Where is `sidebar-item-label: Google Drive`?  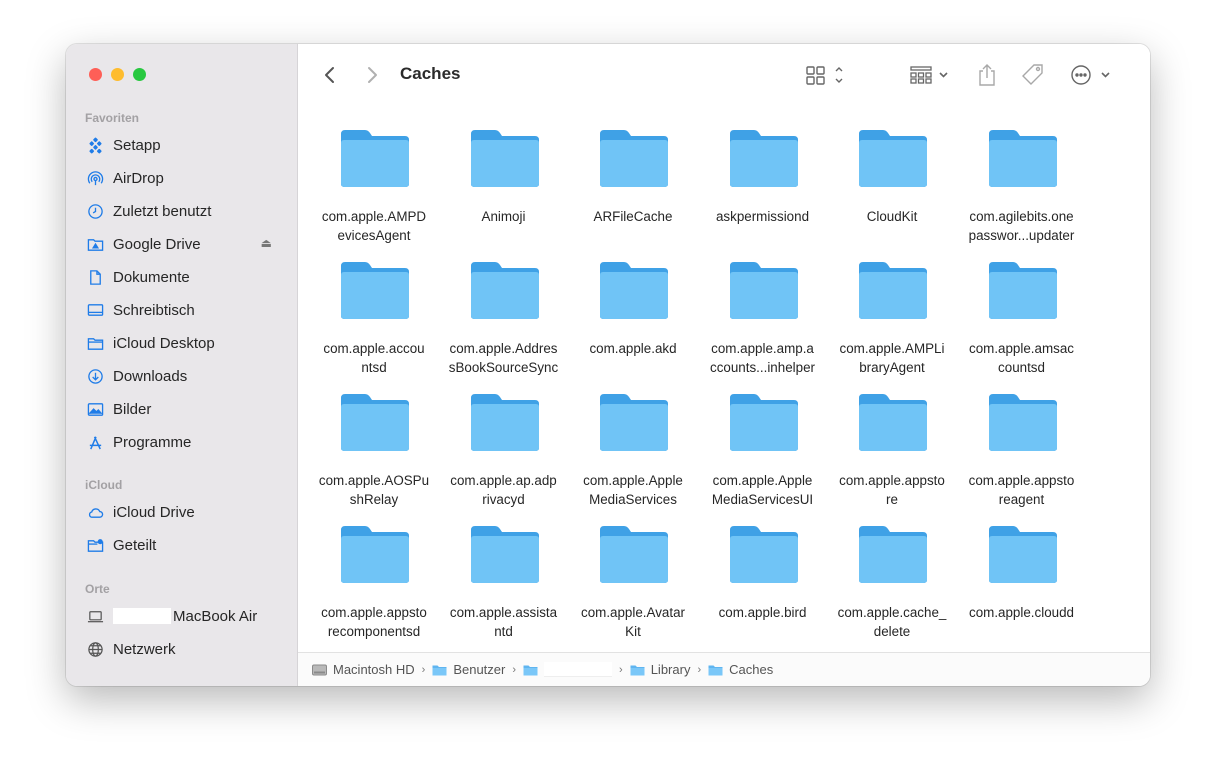 sidebar-item-label: Google Drive is located at coordinates (157, 244).